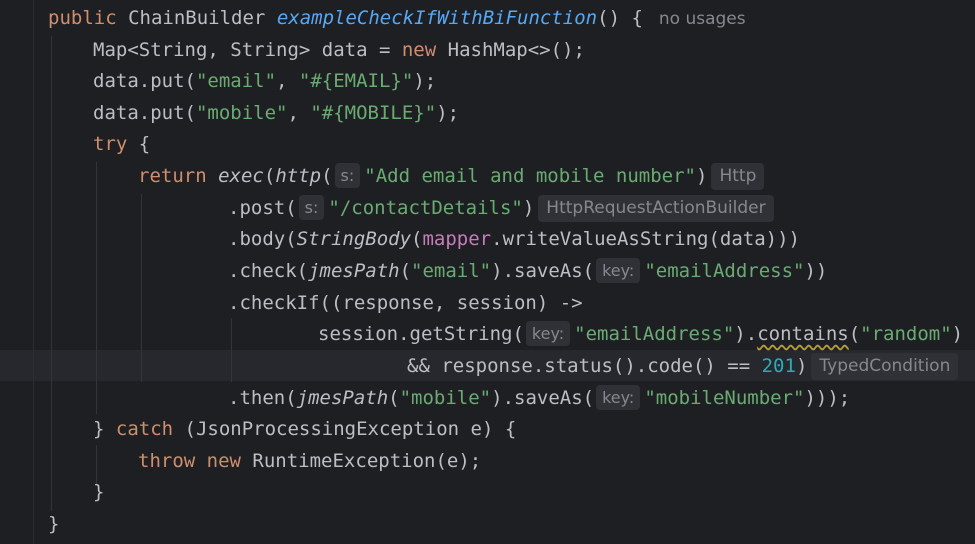  What do you see at coordinates (816, 271) in the screenshot?
I see `code-text: ))` at bounding box center [816, 271].